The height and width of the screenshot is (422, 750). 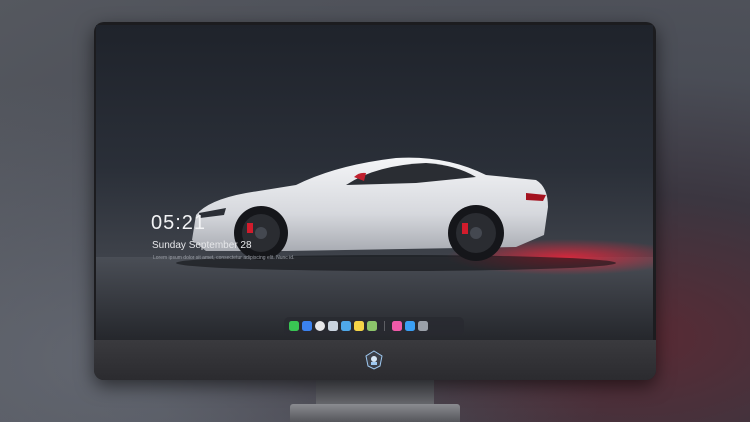 I want to click on messages-icon, so click(x=294, y=326).